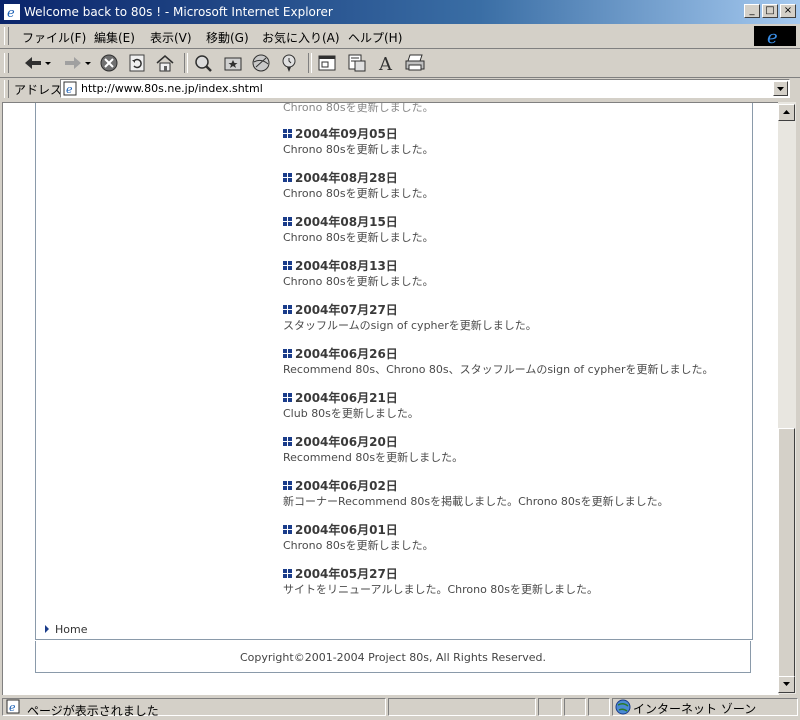 This screenshot has width=800, height=720. Describe the element at coordinates (340, 309) in the screenshot. I see `news-date: 2004年07月27日` at that location.